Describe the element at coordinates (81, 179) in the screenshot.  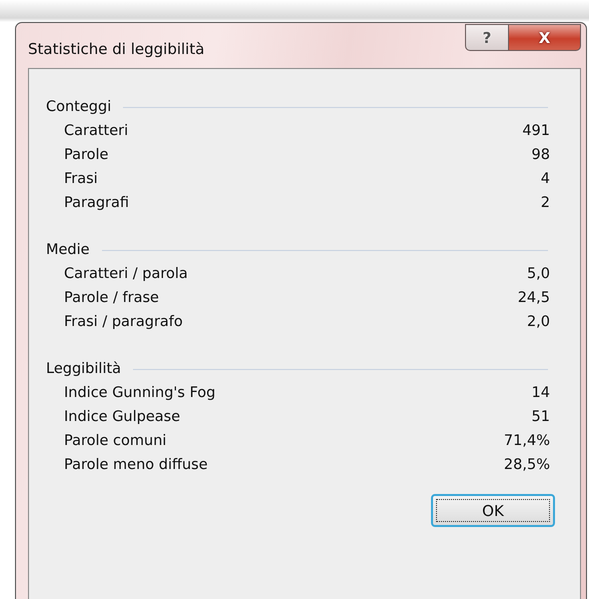
I see `stat-label: Frasi` at that location.